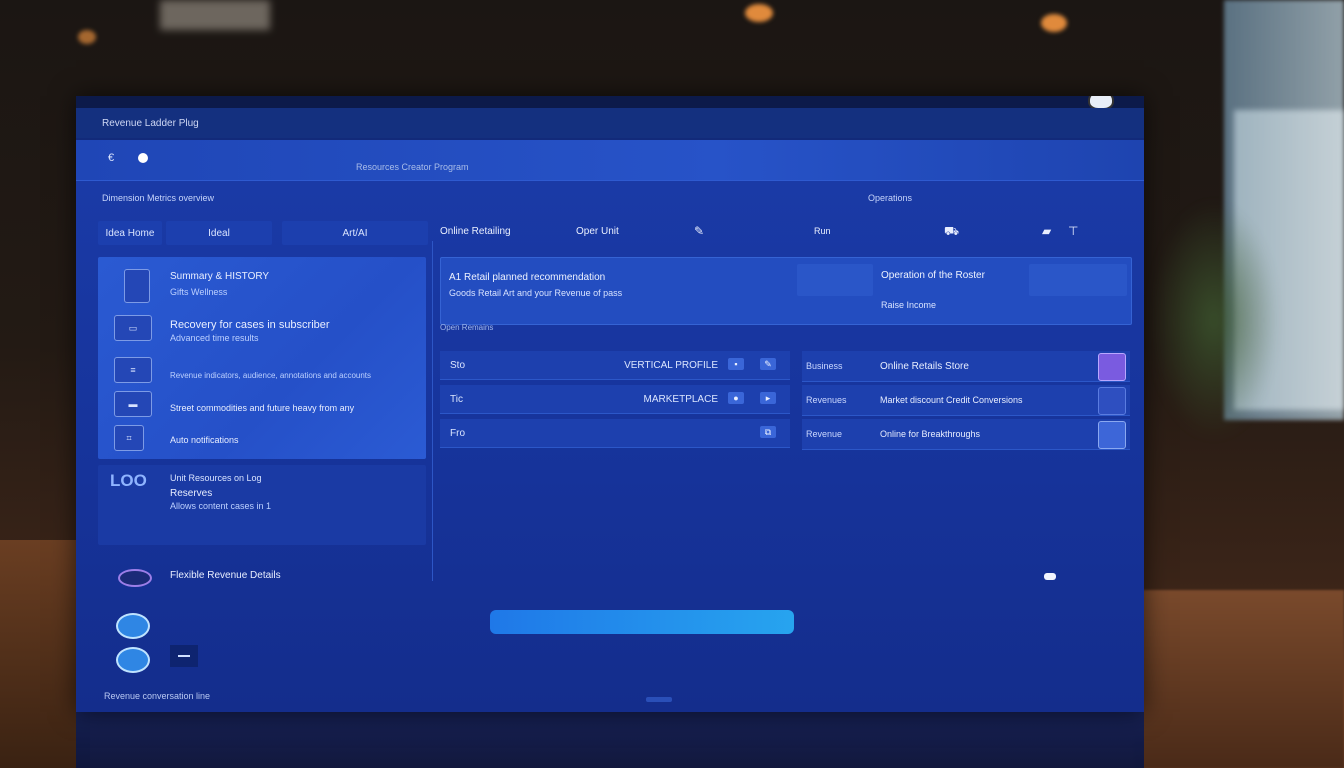 The image size is (1344, 768). What do you see at coordinates (111, 158) in the screenshot?
I see `back-icon: €` at bounding box center [111, 158].